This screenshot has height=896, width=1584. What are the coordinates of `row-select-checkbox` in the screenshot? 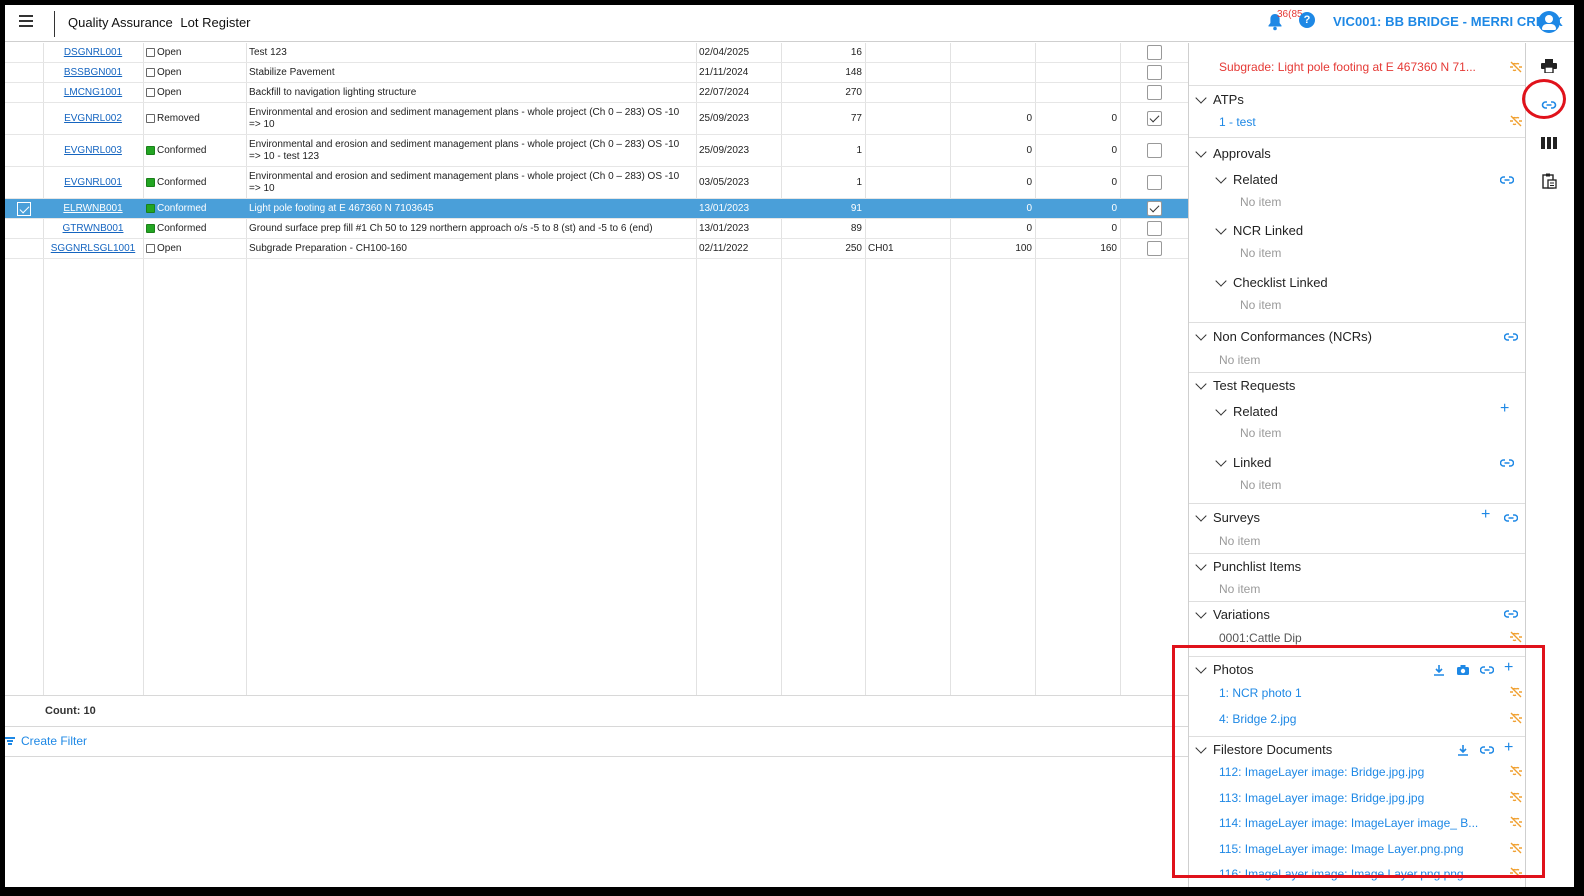 It's located at (24, 208).